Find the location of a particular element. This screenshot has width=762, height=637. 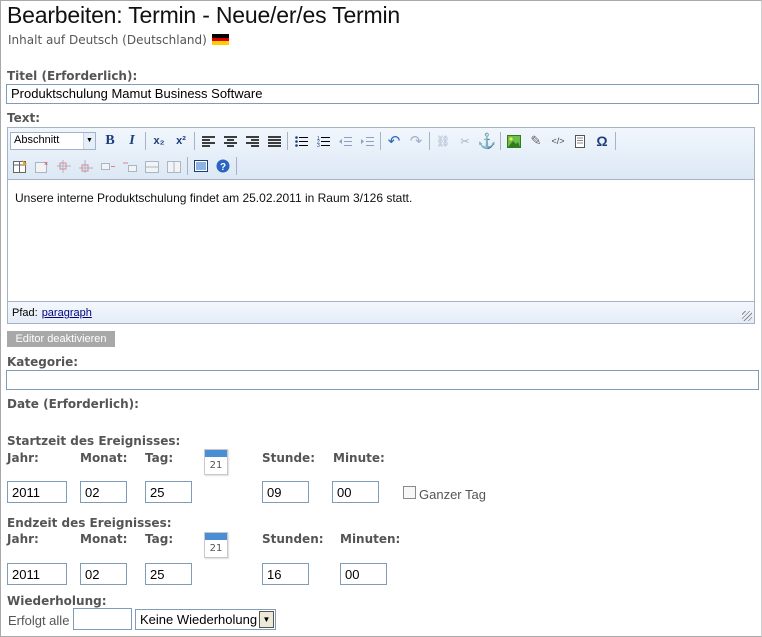

svg-text: 3 is located at coordinates (318, 145).